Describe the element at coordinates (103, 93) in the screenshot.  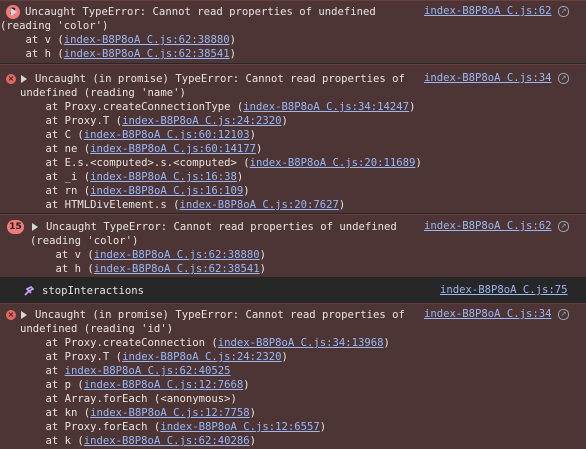
I see `message-text: undefined (reading 'name')` at that location.